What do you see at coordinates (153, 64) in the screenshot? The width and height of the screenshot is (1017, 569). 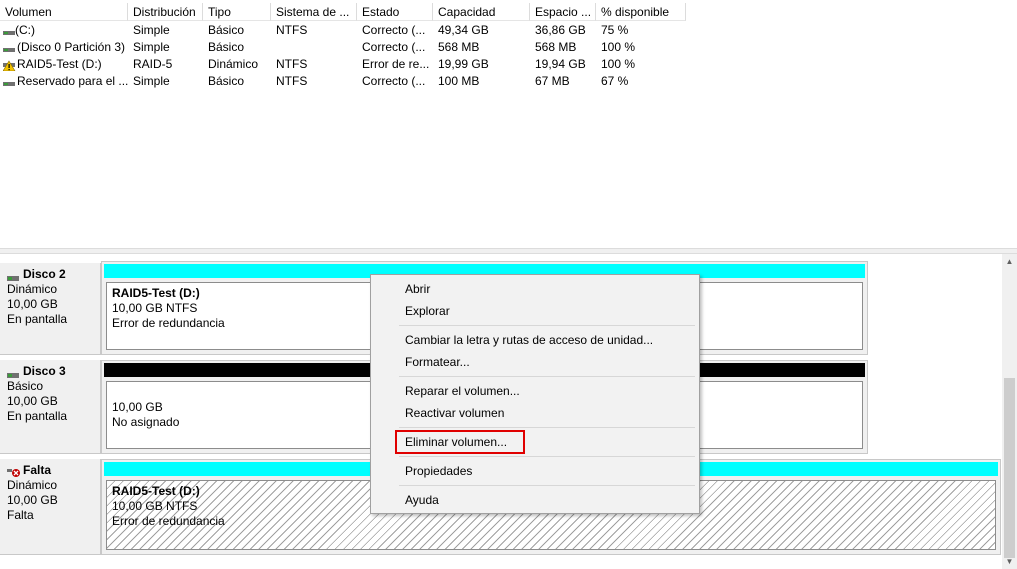 I see `cell-layout: RAID-5` at bounding box center [153, 64].